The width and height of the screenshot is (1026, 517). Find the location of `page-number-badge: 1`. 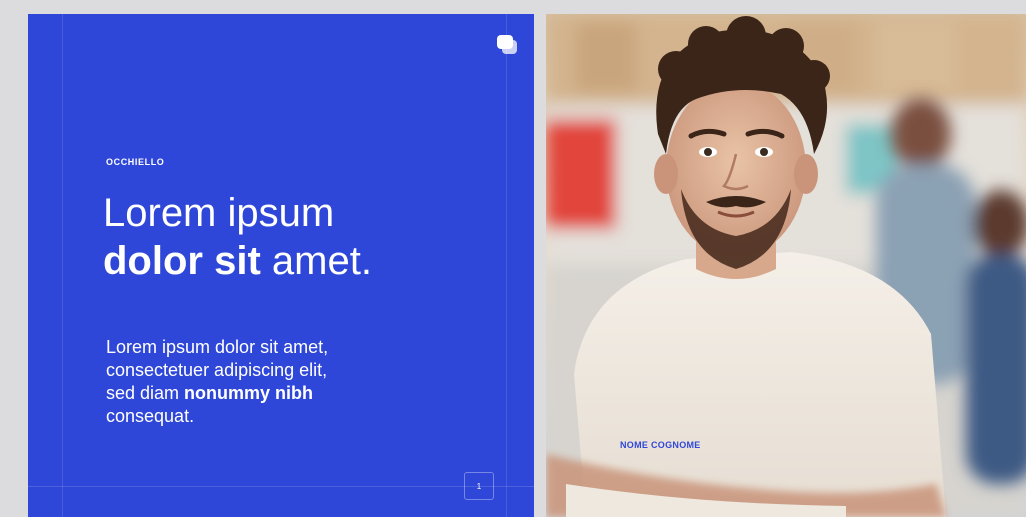

page-number-badge: 1 is located at coordinates (479, 486).